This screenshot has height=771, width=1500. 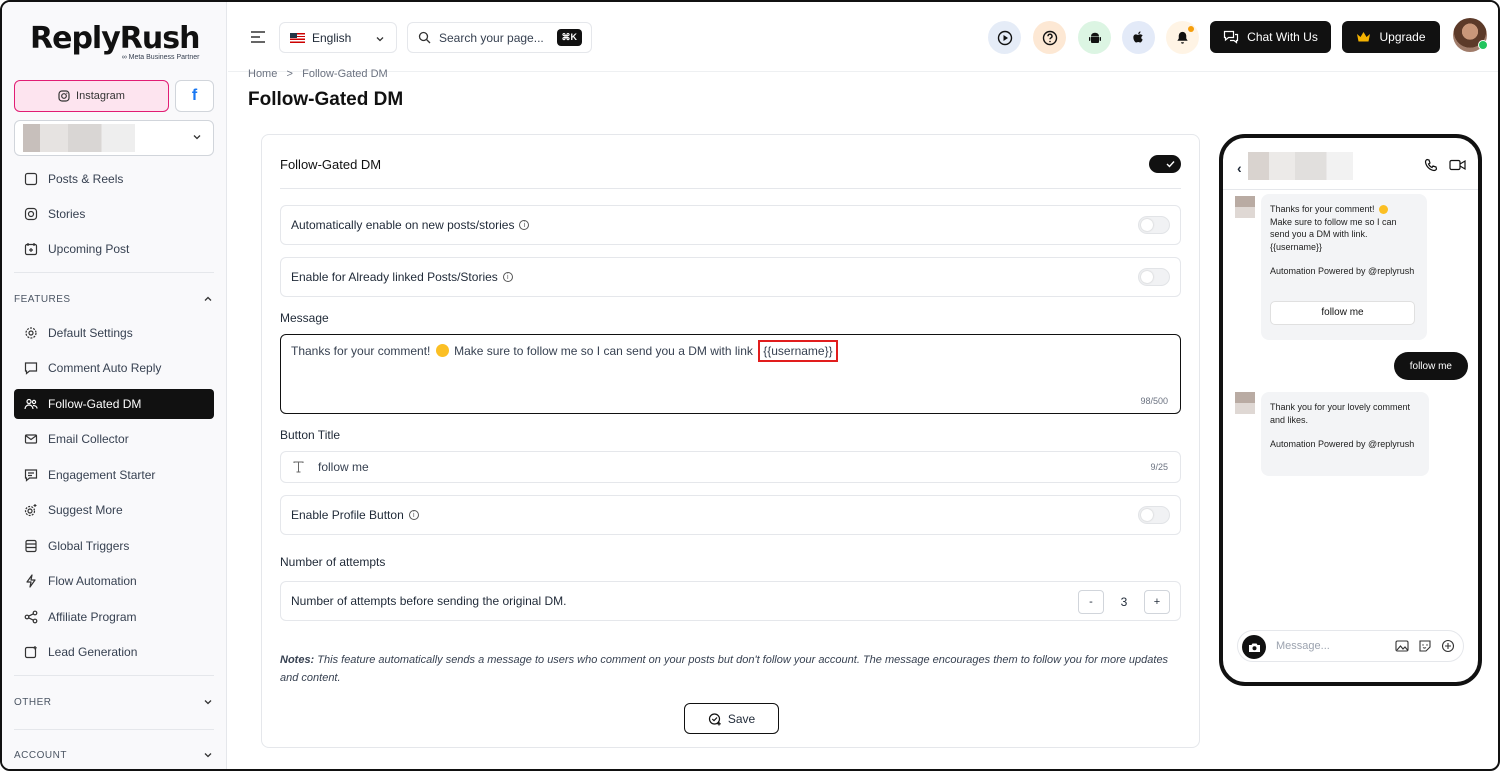 What do you see at coordinates (85, 510) in the screenshot?
I see `sidebar-item-label: Suggest More` at bounding box center [85, 510].